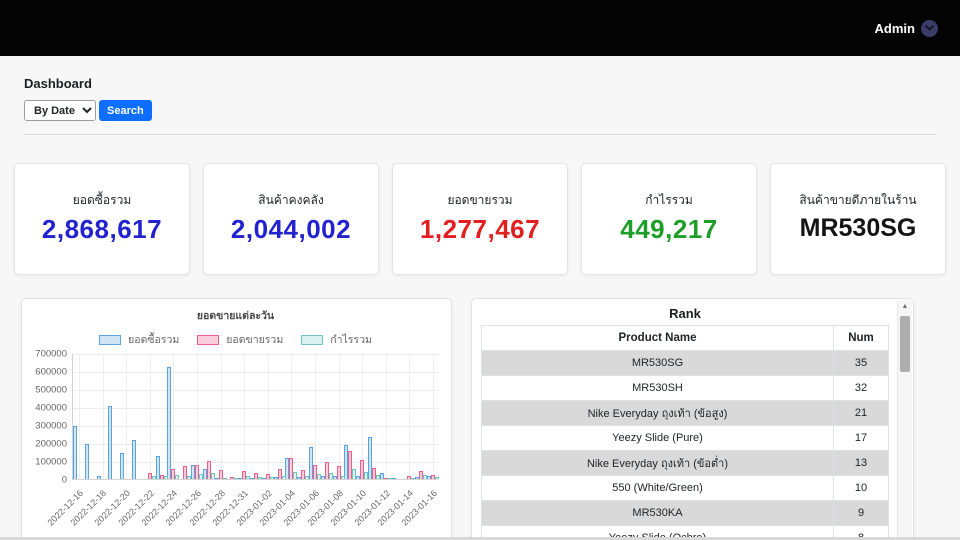 This screenshot has width=960, height=540. What do you see at coordinates (86, 461) in the screenshot?
I see `bar-ยอดซื้อรวม-2022-12-17` at bounding box center [86, 461].